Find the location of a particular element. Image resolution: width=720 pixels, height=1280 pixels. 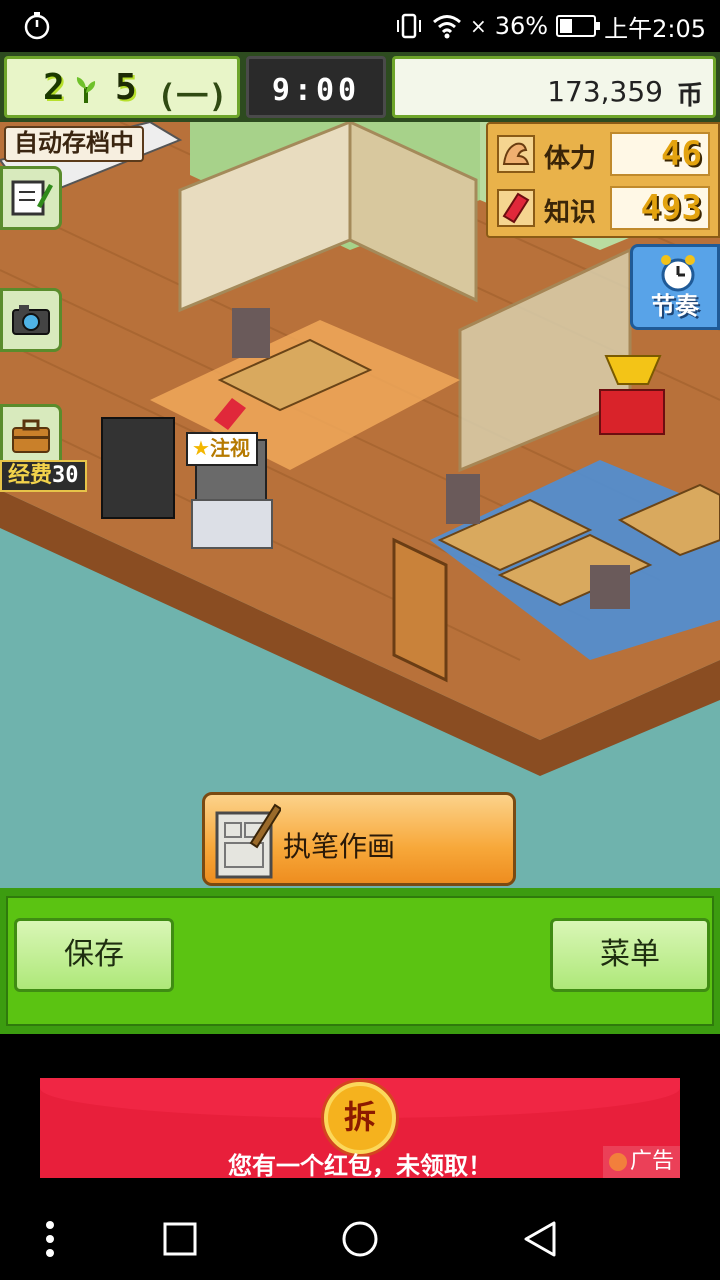

no-sim-icon: × is located at coordinates (478, 26).